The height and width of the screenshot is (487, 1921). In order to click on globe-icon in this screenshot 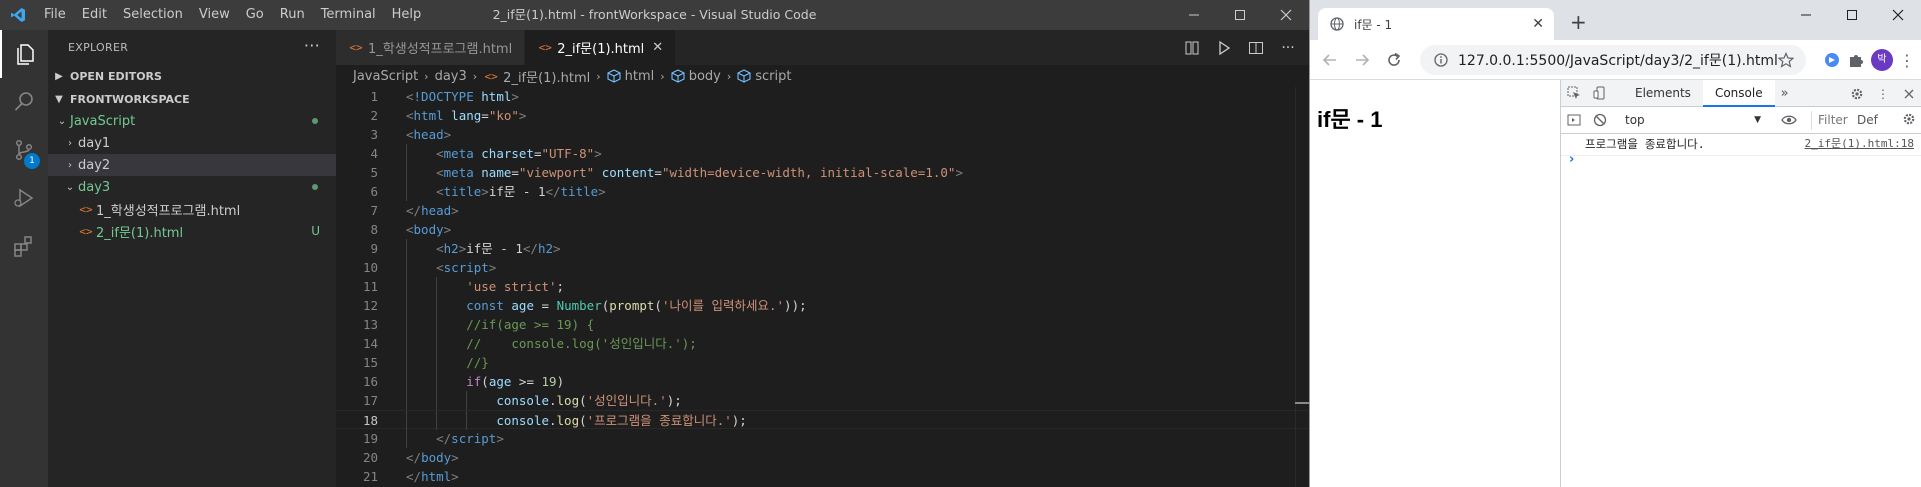, I will do `click(1337, 24)`.